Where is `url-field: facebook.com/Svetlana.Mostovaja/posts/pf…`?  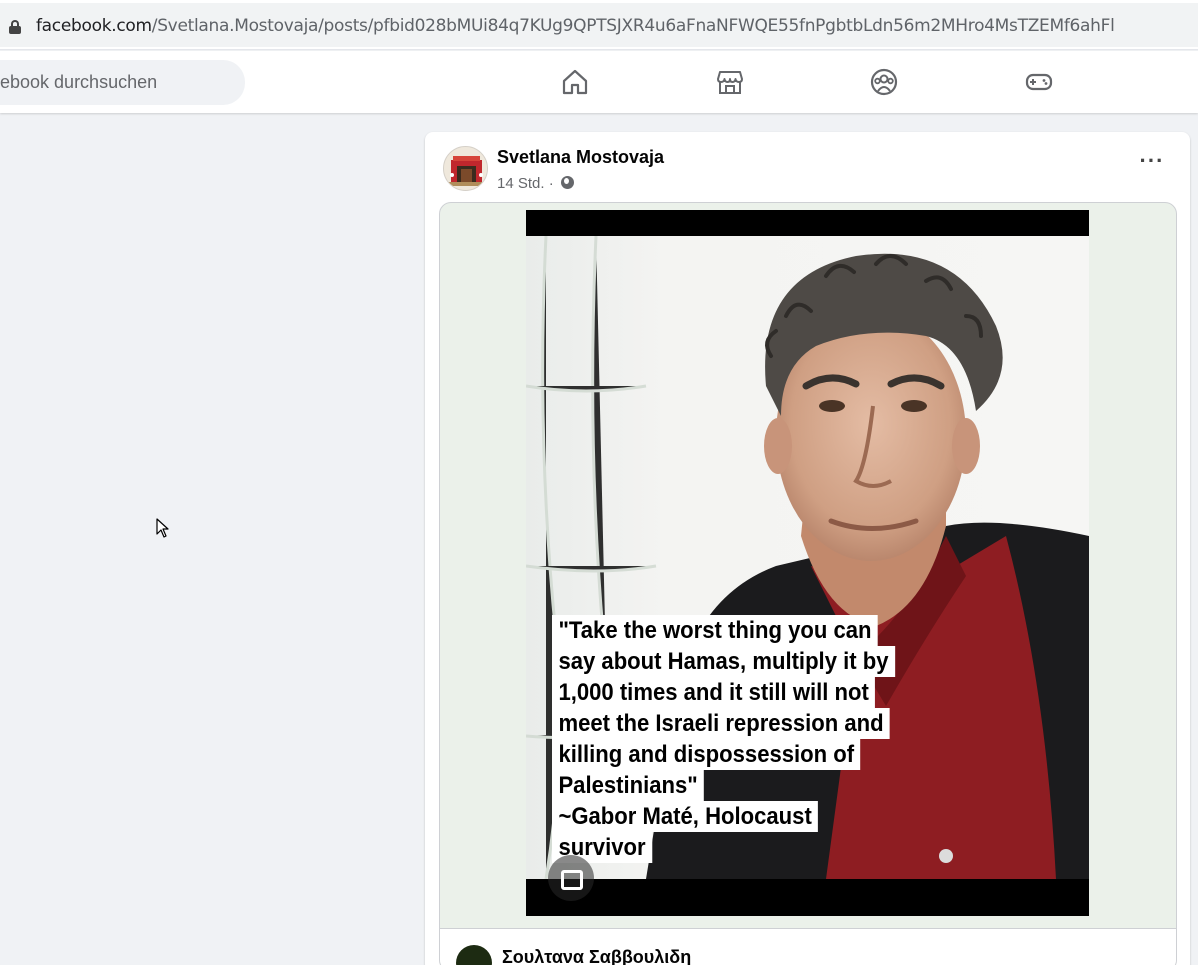 url-field: facebook.com/Svetlana.Mostovaja/posts/pf… is located at coordinates (599, 25).